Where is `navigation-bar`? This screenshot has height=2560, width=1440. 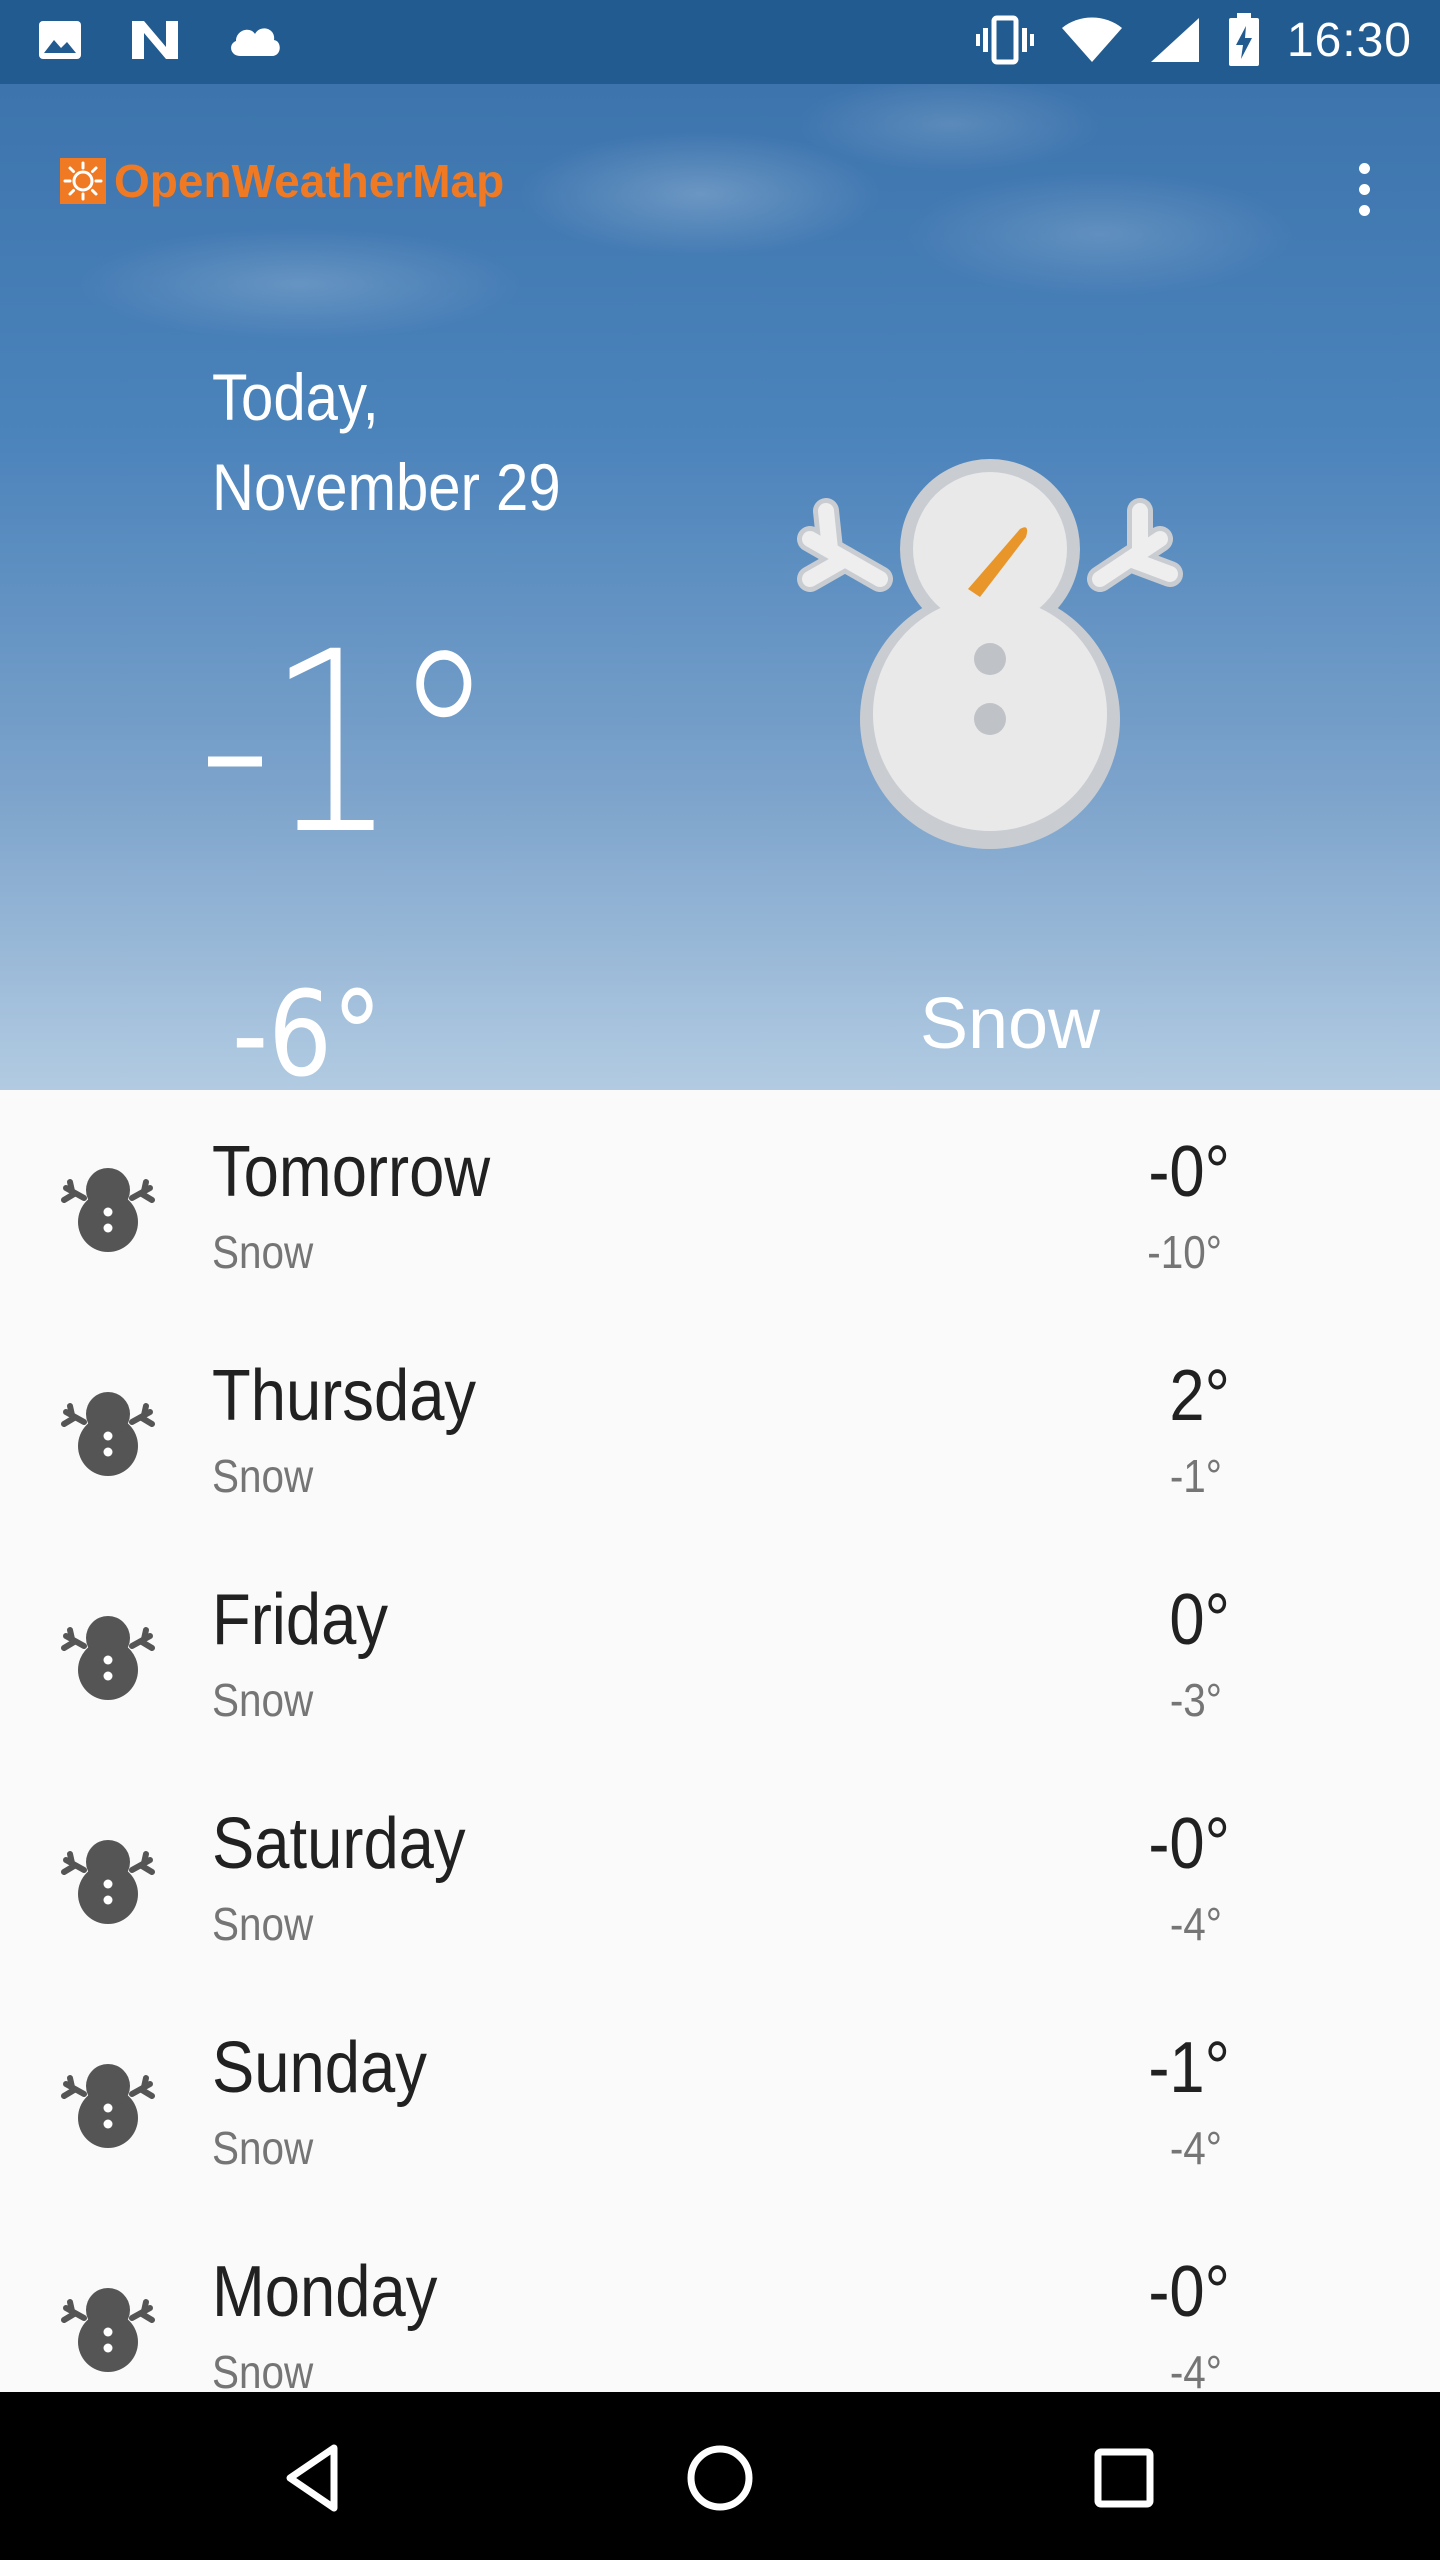
navigation-bar is located at coordinates (720, 2476).